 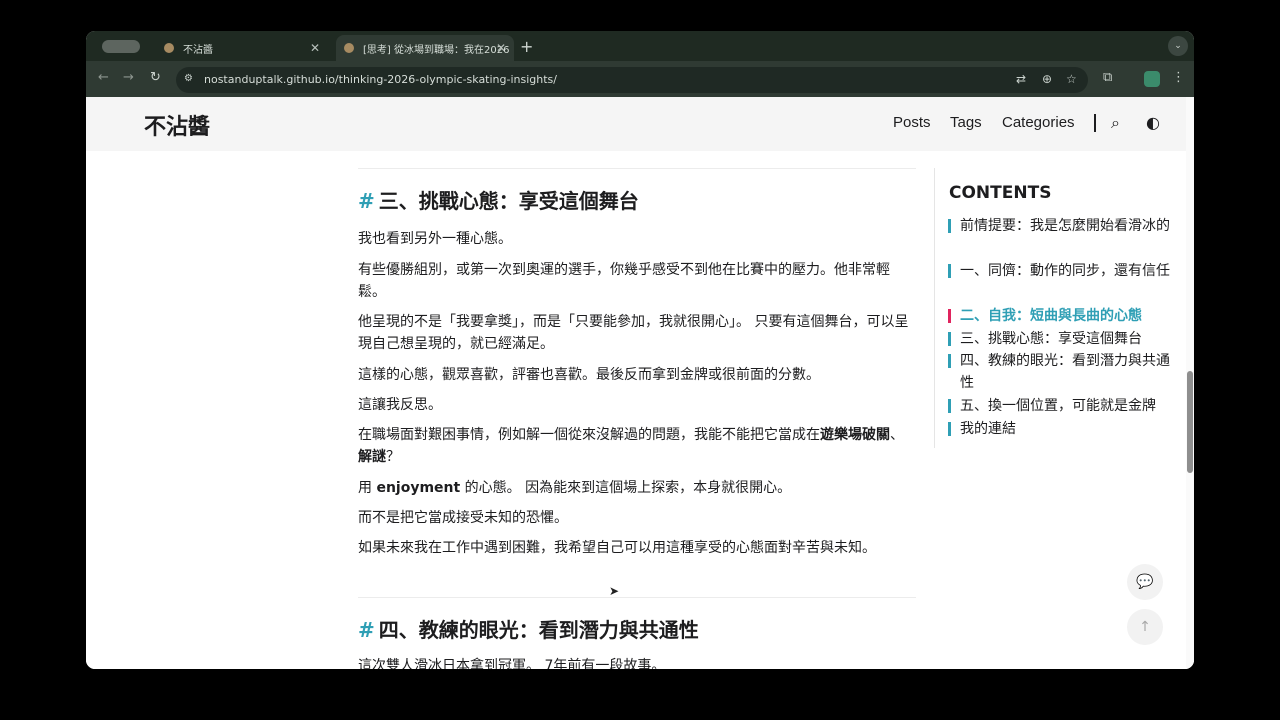 What do you see at coordinates (1178, 77) in the screenshot?
I see `browser-menu-icon: ⋮` at bounding box center [1178, 77].